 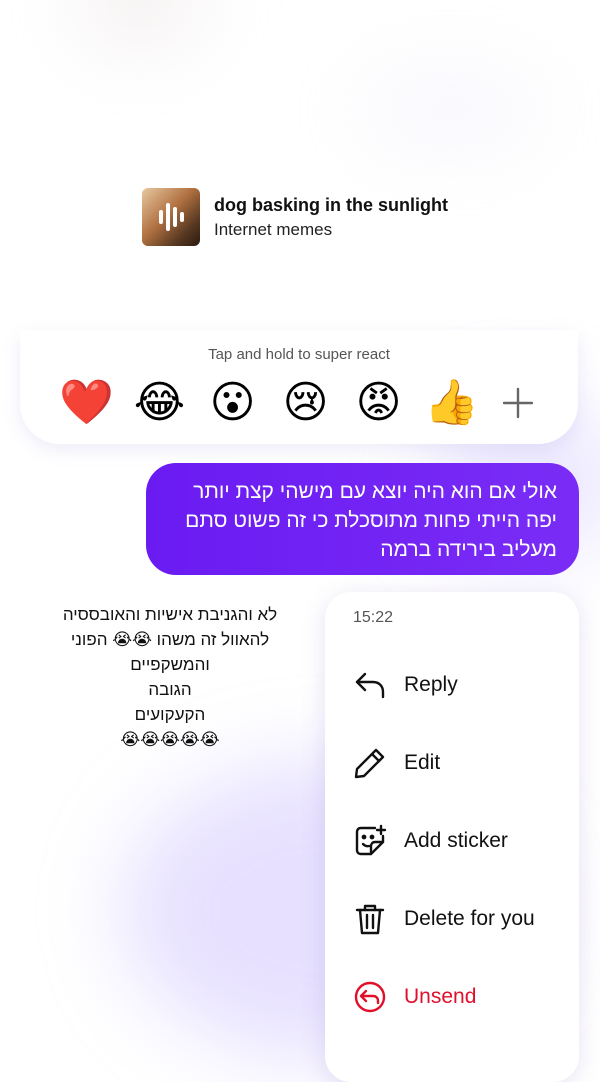 I want to click on edit-label: Edit, so click(x=422, y=762).